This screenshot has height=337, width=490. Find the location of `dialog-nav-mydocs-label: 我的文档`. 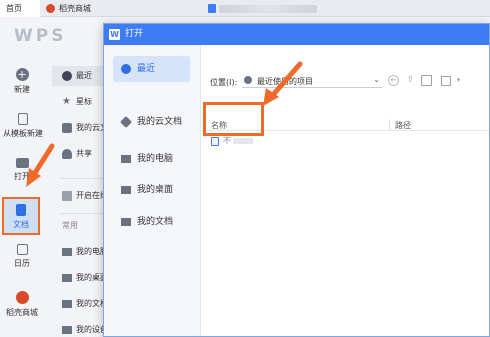

dialog-nav-mydocs-label: 我的文档 is located at coordinates (155, 222).